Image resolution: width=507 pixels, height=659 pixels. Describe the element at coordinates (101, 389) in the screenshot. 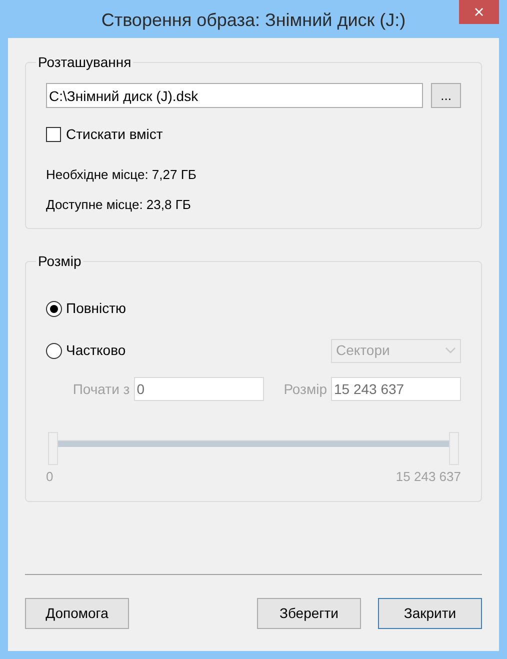

I see `start-label: Почати з` at that location.